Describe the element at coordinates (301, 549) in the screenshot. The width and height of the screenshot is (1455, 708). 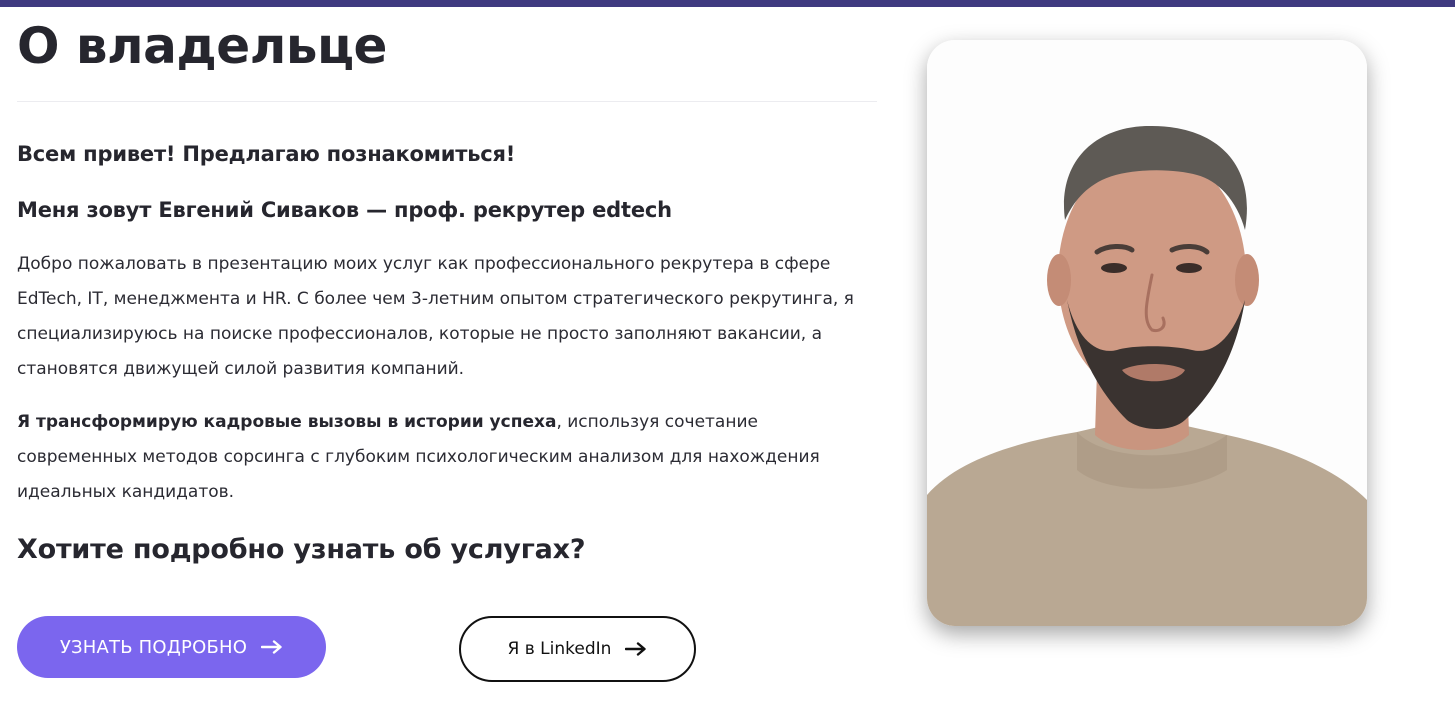
I see `cta-heading: Хотите подробно узнать об услугах?` at that location.